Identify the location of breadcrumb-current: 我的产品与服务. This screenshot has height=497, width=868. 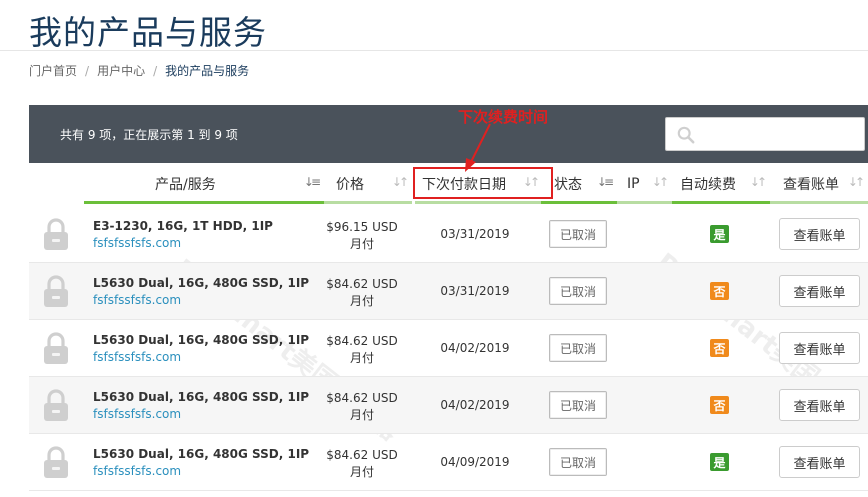
(207, 71).